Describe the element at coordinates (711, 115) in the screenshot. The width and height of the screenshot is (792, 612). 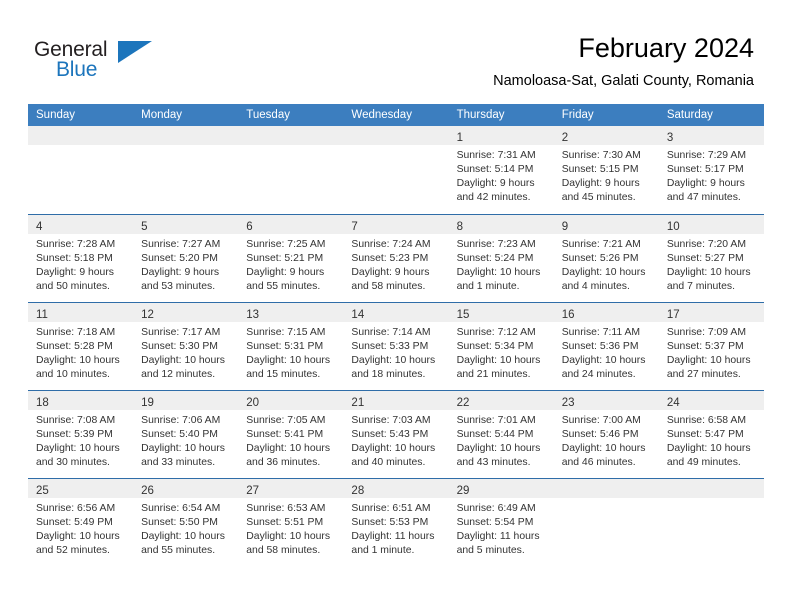
I see `weekday-header-saturday: Saturday` at that location.